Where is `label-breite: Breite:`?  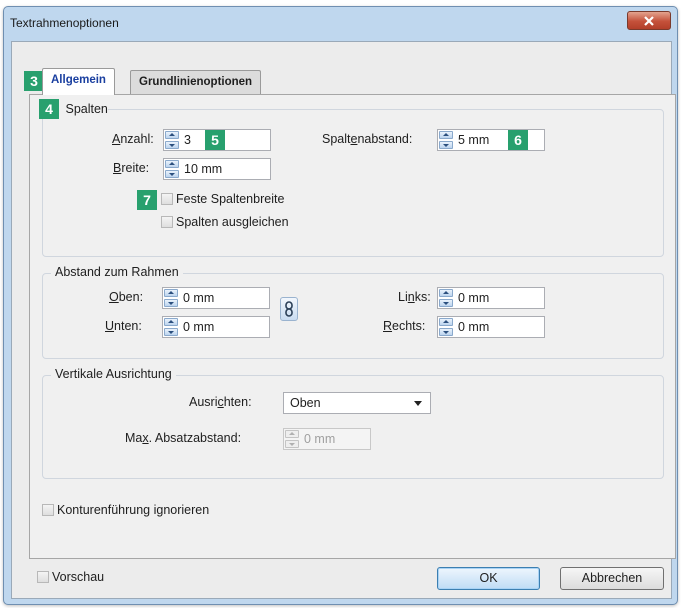 label-breite: Breite: is located at coordinates (131, 168).